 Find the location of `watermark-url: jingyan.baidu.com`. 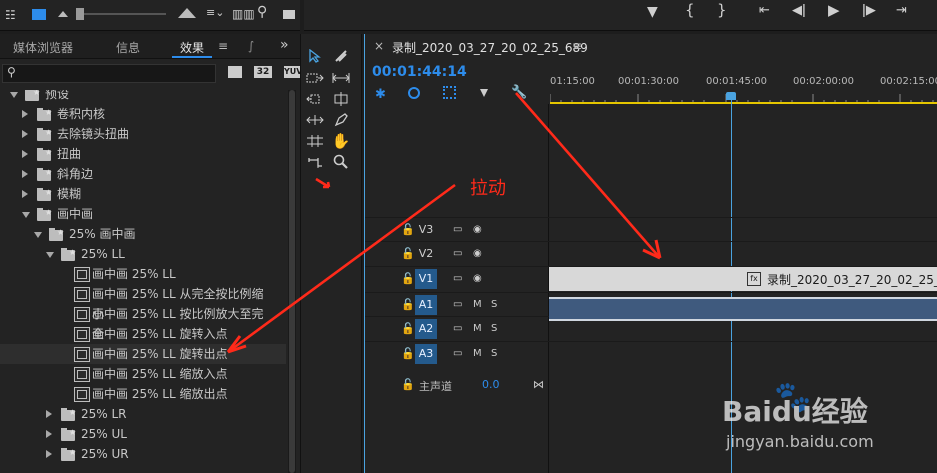

watermark-url: jingyan.baidu.com is located at coordinates (800, 441).